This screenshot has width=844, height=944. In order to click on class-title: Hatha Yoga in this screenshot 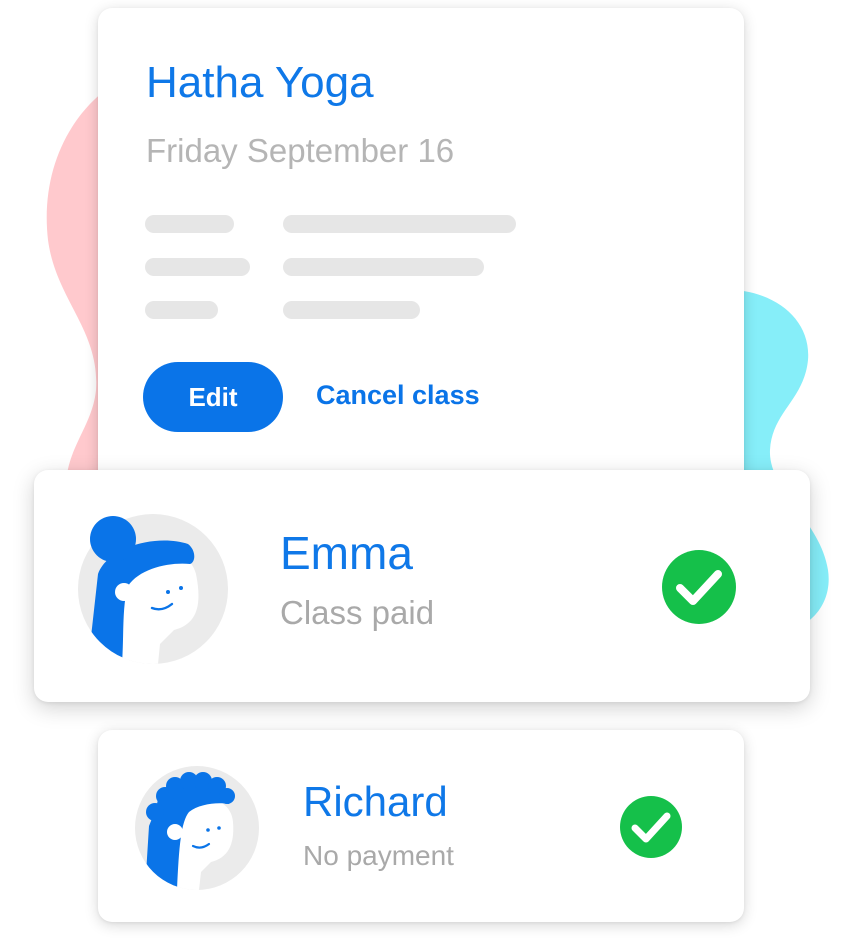, I will do `click(260, 82)`.